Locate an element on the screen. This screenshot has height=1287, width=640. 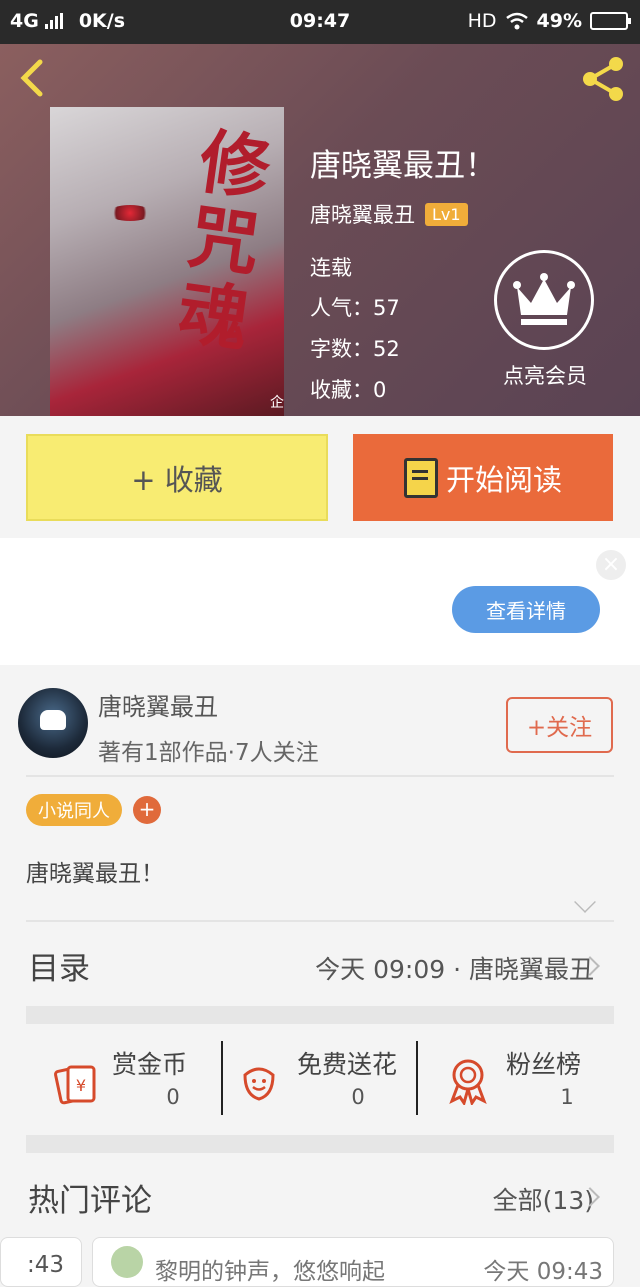
comment-text: 黎明的钟声，悠悠响起 is located at coordinates (270, 1272).